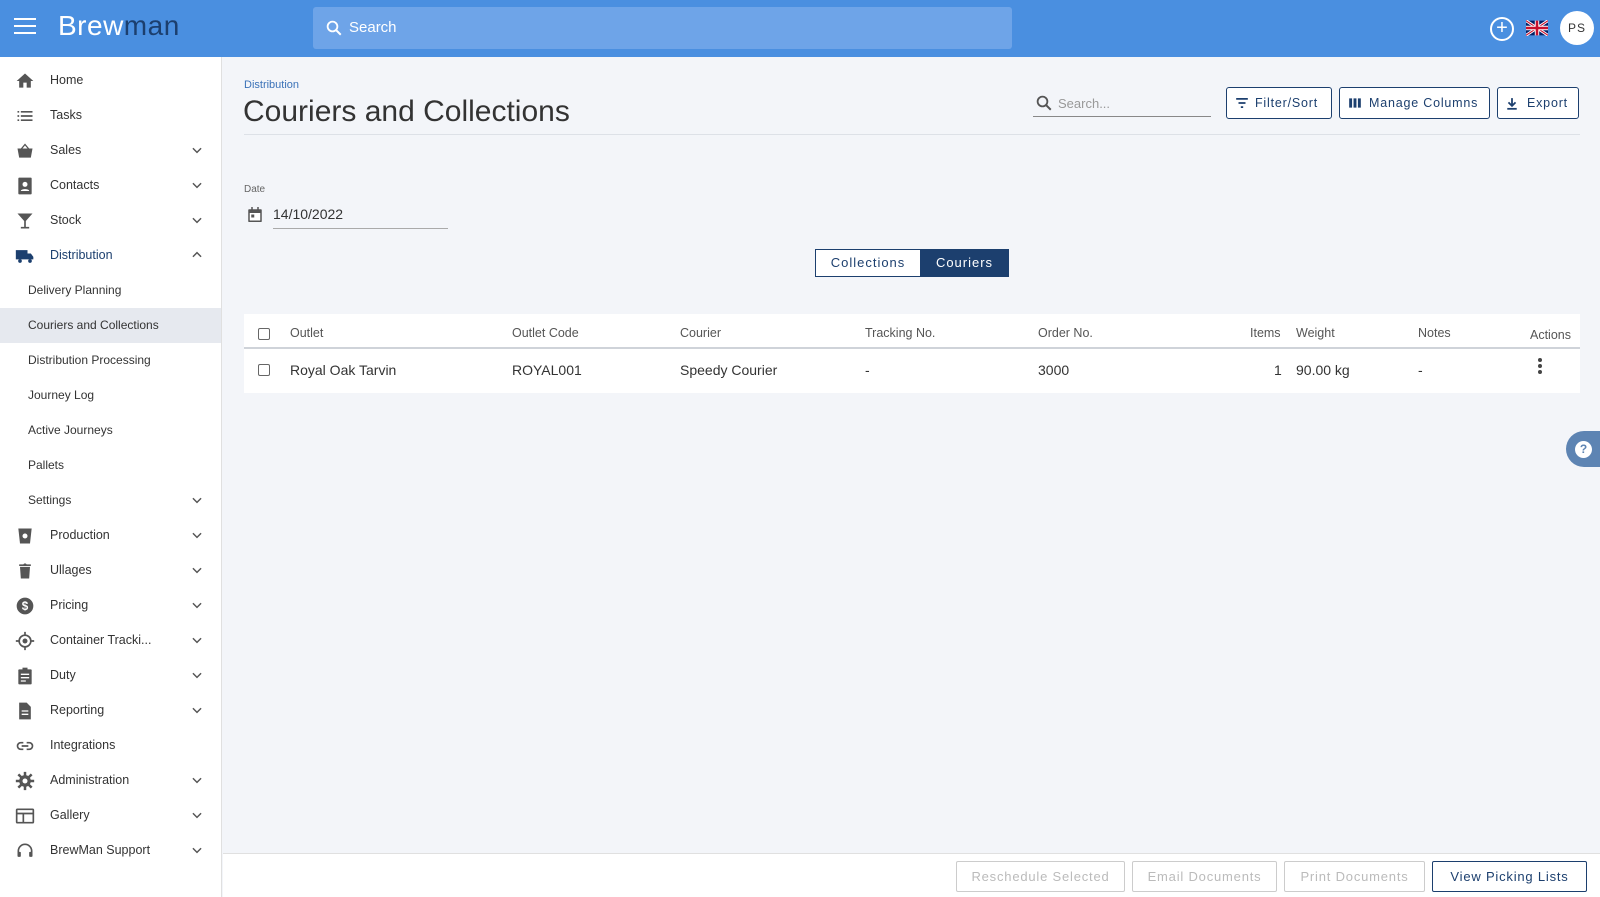 Image resolution: width=1600 pixels, height=897 pixels. Describe the element at coordinates (110, 185) in the screenshot. I see `sidebar-item-contacts: Contacts` at that location.